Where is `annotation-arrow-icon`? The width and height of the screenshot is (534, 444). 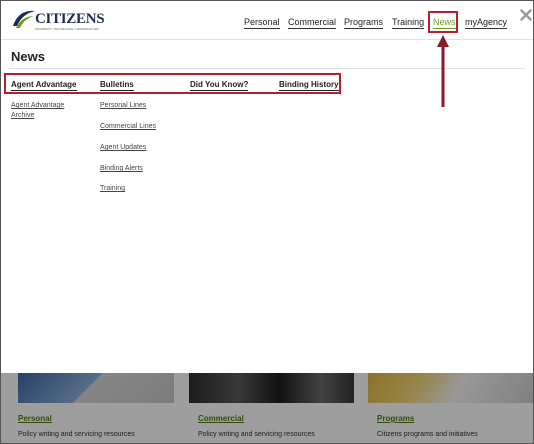
annotation-arrow-icon is located at coordinates (443, 71).